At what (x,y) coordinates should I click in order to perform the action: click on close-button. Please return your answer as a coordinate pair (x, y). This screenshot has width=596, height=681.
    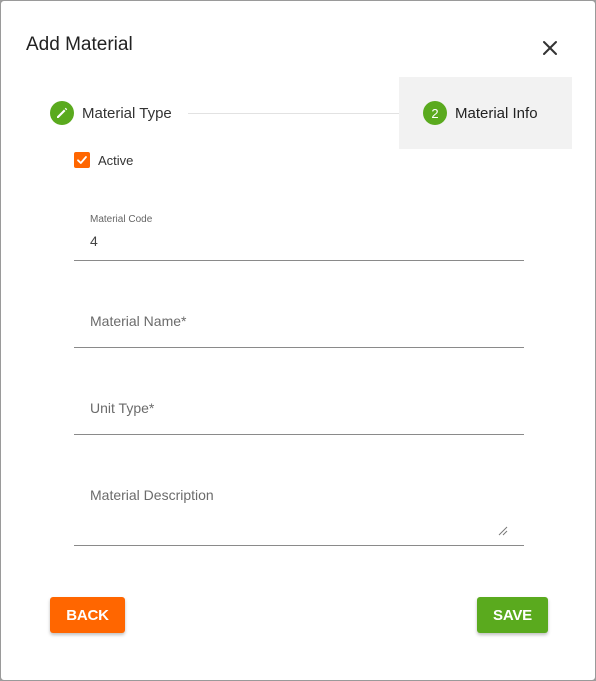
    Looking at the image, I should click on (550, 48).